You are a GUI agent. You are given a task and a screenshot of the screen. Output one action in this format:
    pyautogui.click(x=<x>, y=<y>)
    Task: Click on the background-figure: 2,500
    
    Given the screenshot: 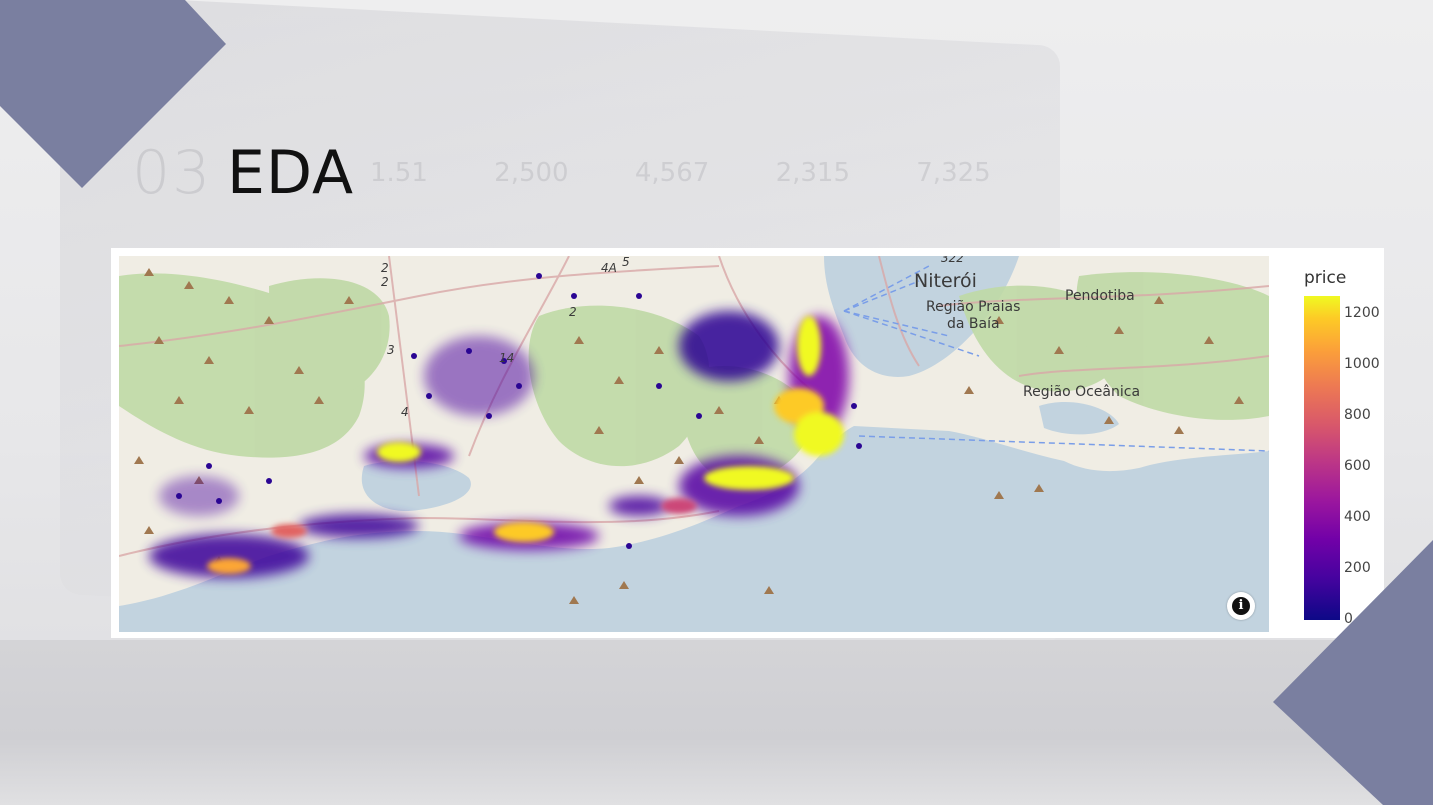 What is the action you would take?
    pyautogui.click(x=531, y=173)
    